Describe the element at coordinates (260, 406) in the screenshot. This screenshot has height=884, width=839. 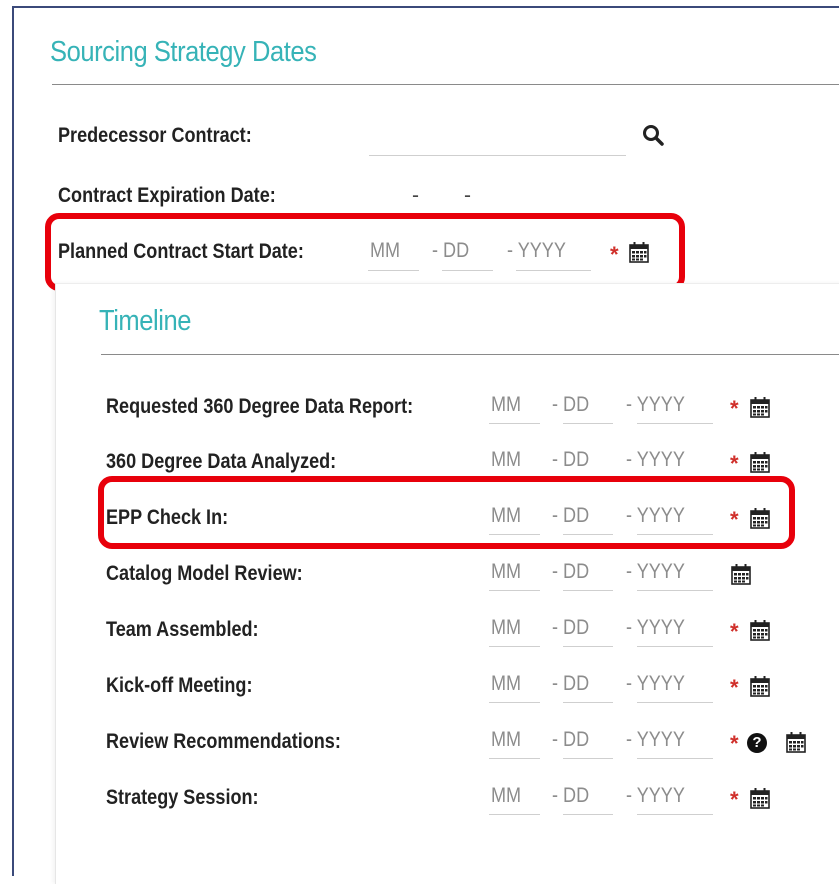
I see `timeline-row-label: Requested 360 Degree Data Report:` at that location.